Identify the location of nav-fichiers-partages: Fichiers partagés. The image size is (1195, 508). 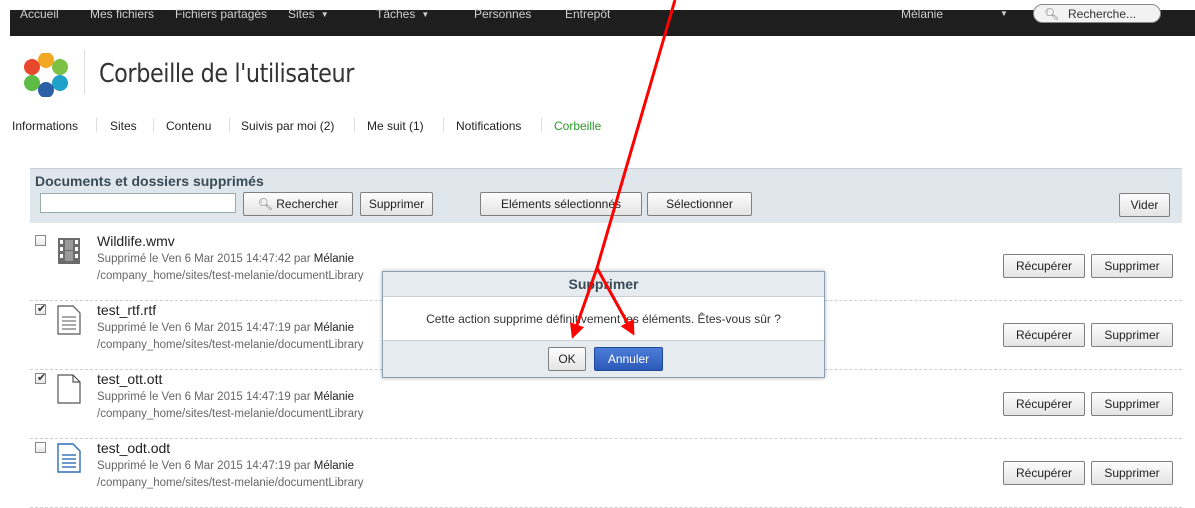
(221, 14).